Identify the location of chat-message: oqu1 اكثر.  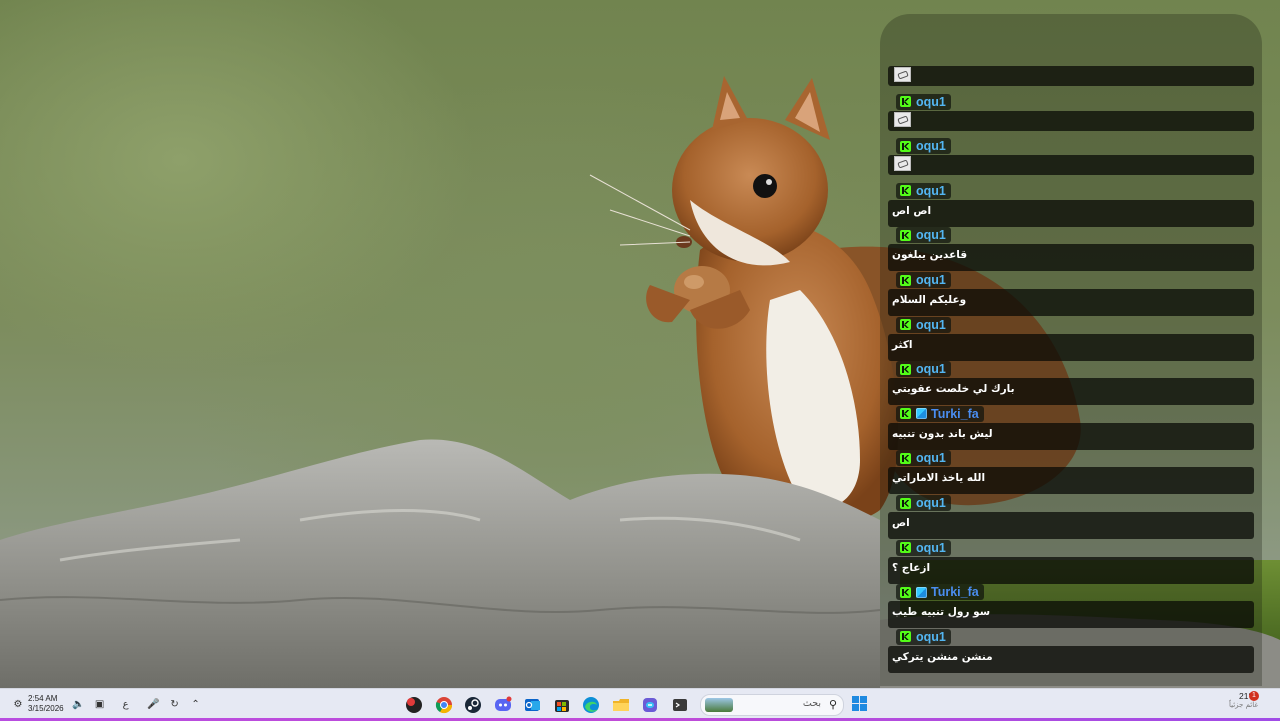
(1071, 338).